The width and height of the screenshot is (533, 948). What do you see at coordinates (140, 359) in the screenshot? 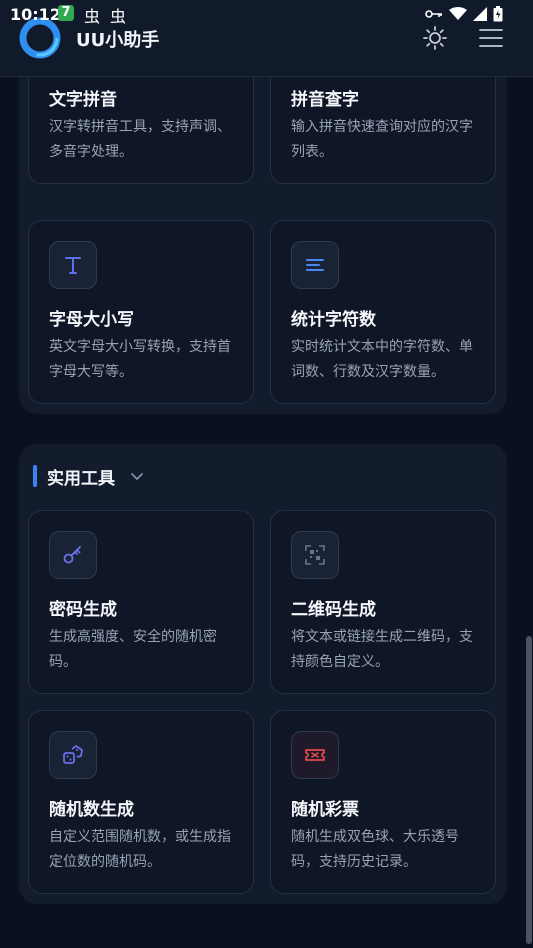
I see `card-desc: 英文字母大小写转换，支持首字母大写等。` at bounding box center [140, 359].